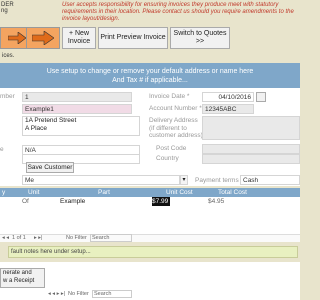  I want to click on account-number-label: Account Number *, so click(175, 108).